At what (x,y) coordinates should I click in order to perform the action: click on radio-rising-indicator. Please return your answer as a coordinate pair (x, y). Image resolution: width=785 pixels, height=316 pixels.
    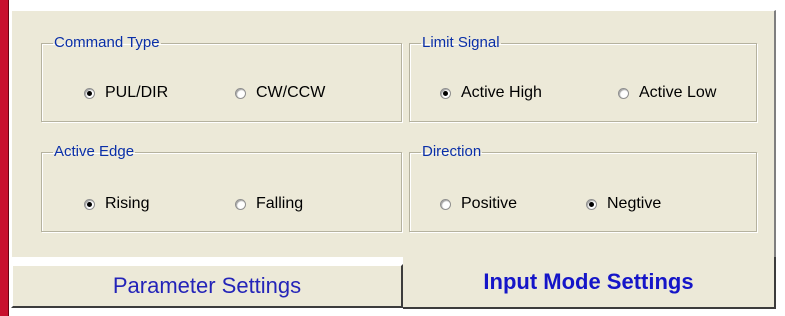
    Looking at the image, I should click on (89, 204).